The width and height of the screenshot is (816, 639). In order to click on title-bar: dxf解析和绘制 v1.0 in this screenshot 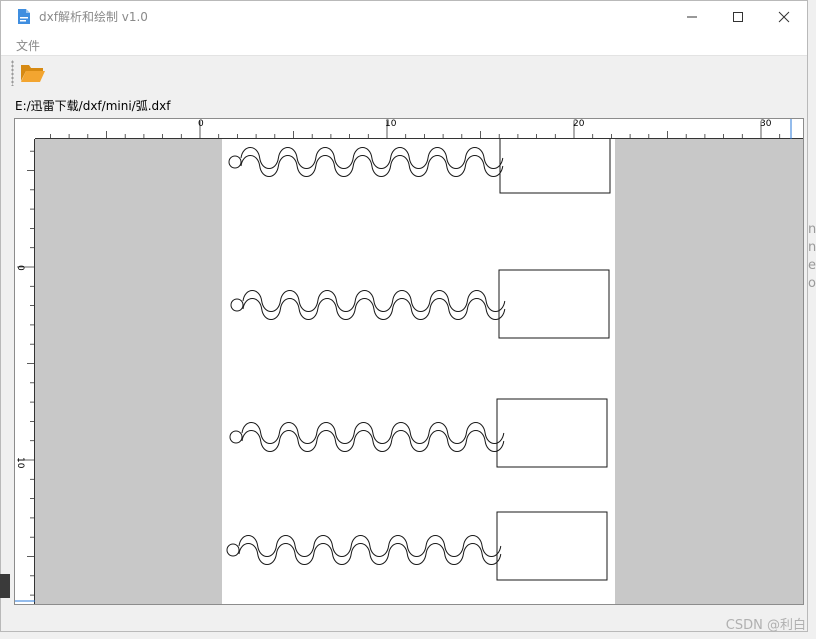, I will do `click(404, 17)`.